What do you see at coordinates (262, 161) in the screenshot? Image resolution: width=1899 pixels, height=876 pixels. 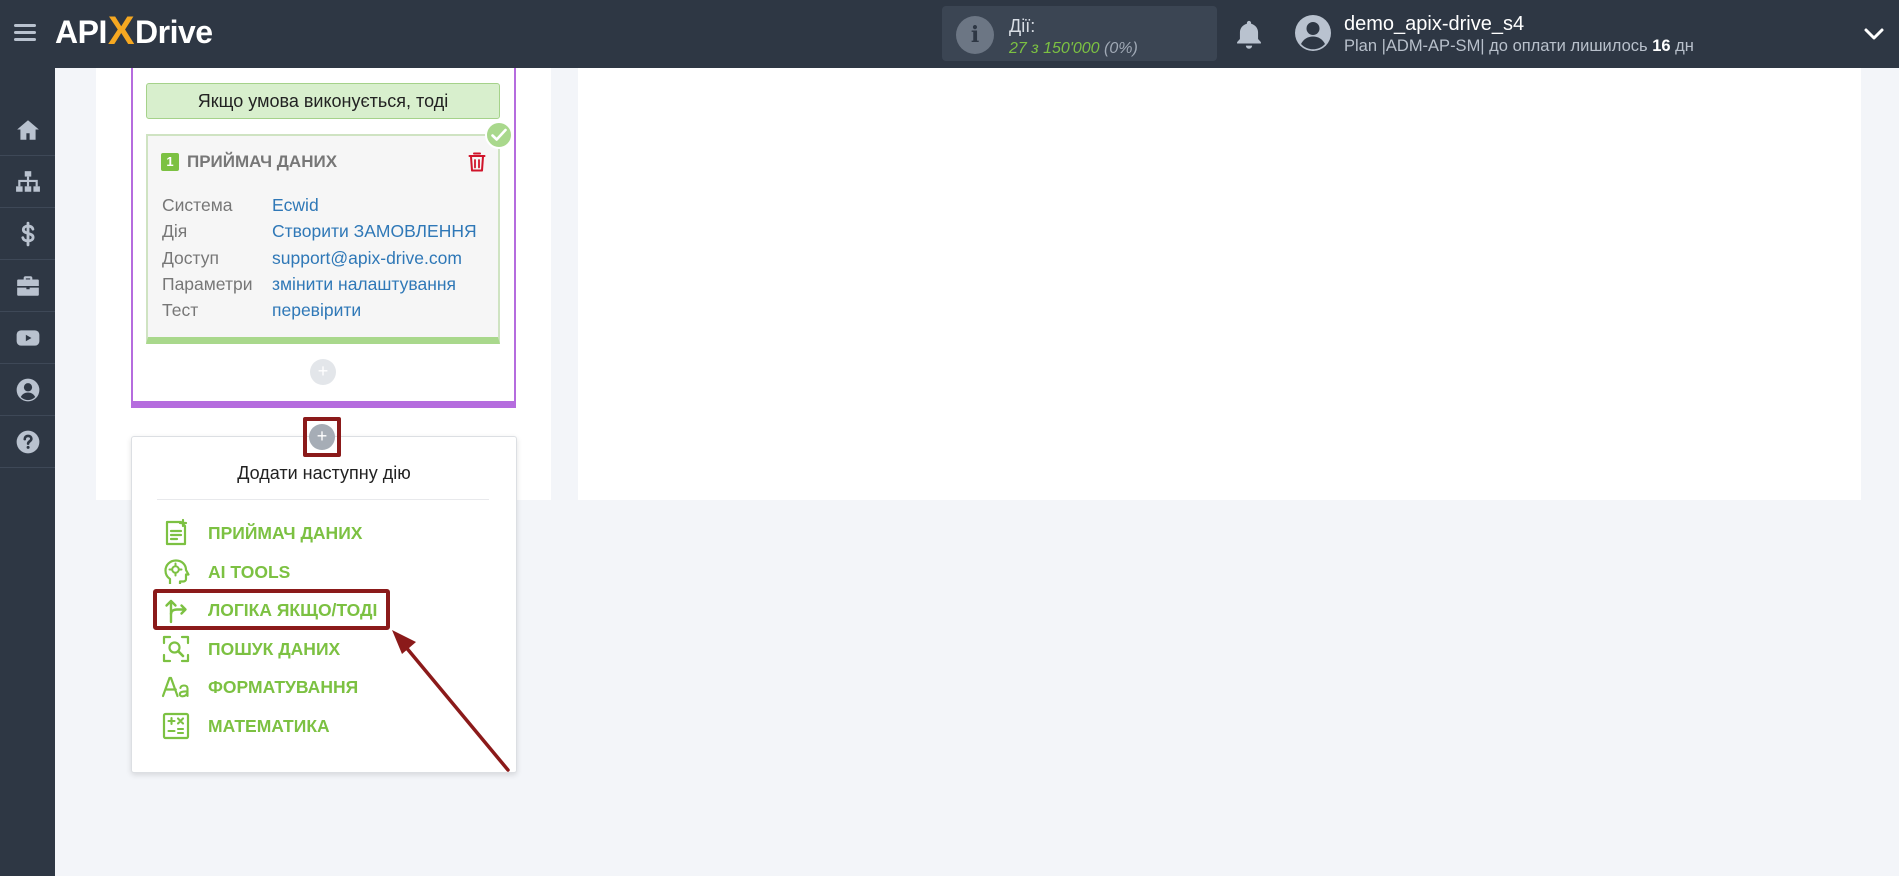 I see `receiver-card-title: ПРИЙМАЧ ДАНИХ` at bounding box center [262, 161].